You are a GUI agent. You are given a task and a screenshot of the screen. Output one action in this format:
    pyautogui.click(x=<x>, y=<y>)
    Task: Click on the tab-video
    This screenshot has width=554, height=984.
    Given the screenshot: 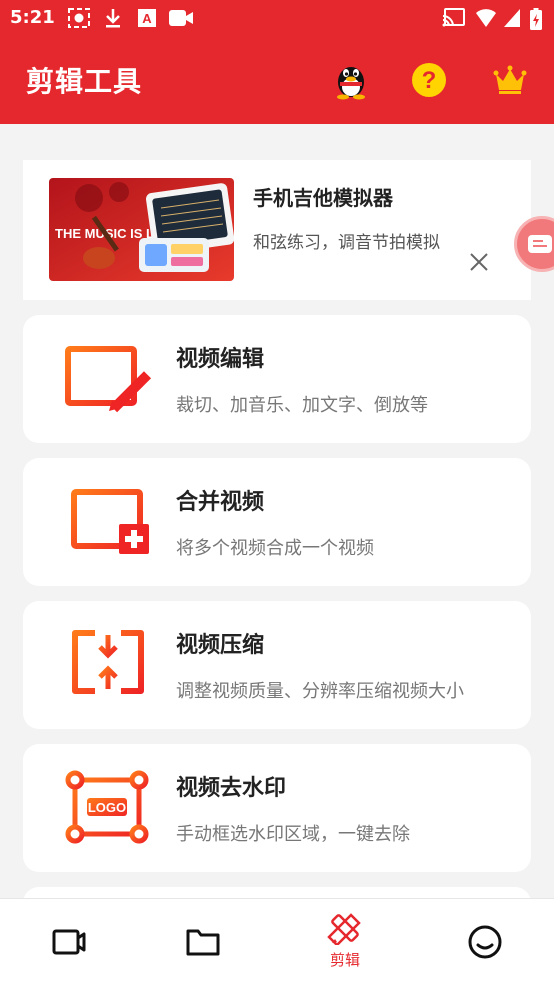 What is the action you would take?
    pyautogui.click(x=69, y=941)
    